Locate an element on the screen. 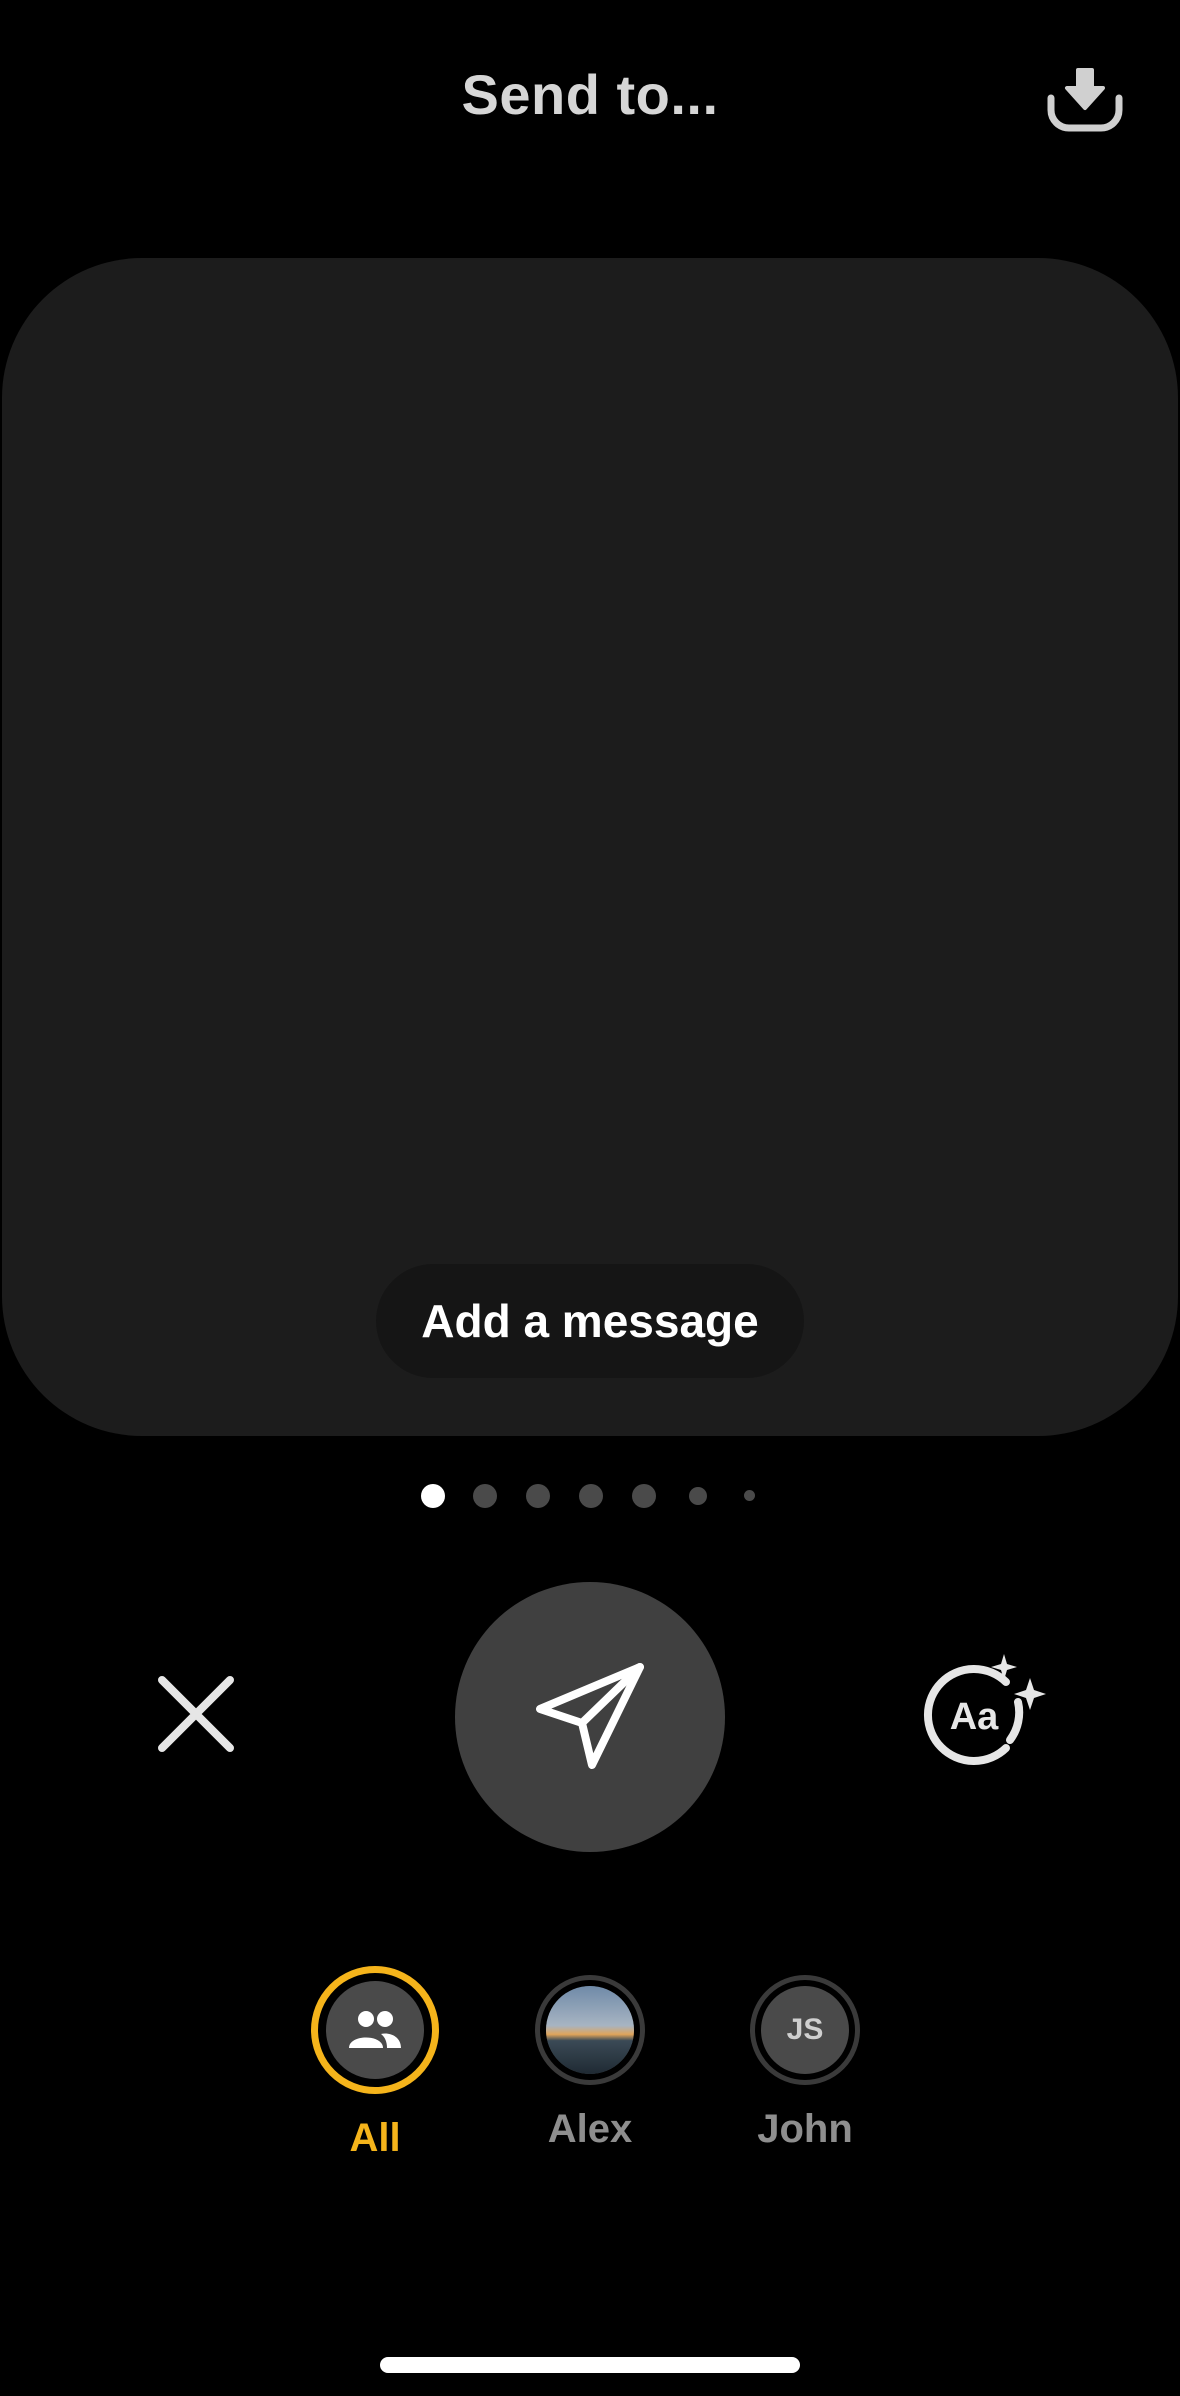  avatar-initials: JS is located at coordinates (805, 2030).